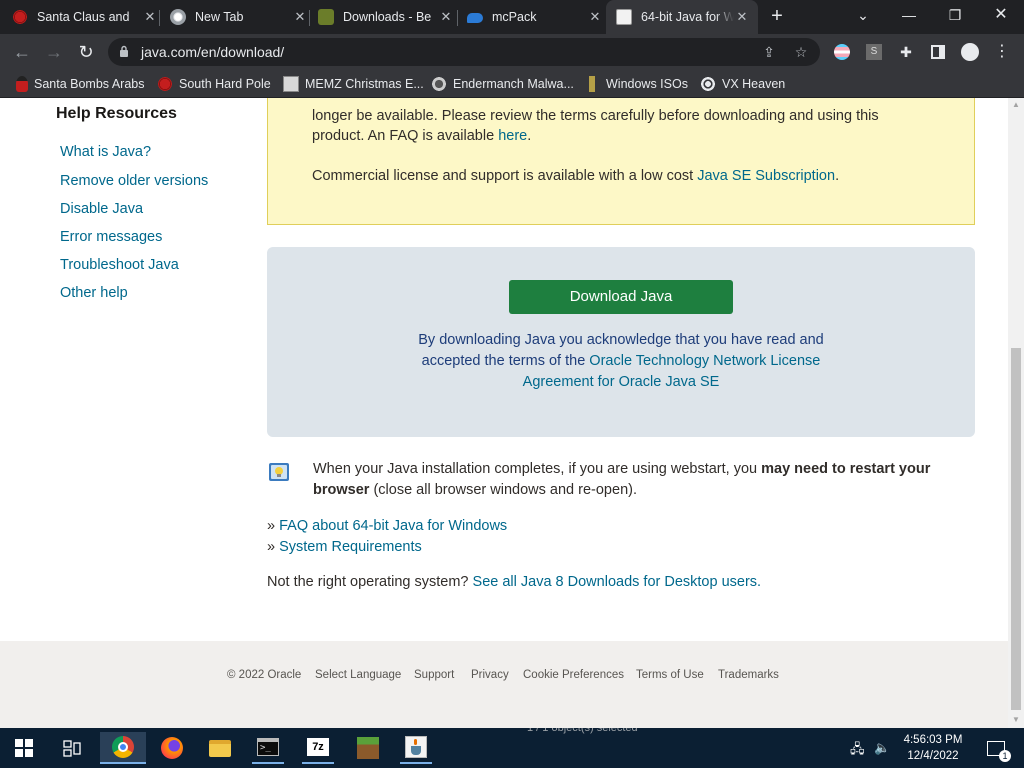 The width and height of the screenshot is (1024, 768). What do you see at coordinates (909, 15) in the screenshot?
I see `minimize-button: —` at bounding box center [909, 15].